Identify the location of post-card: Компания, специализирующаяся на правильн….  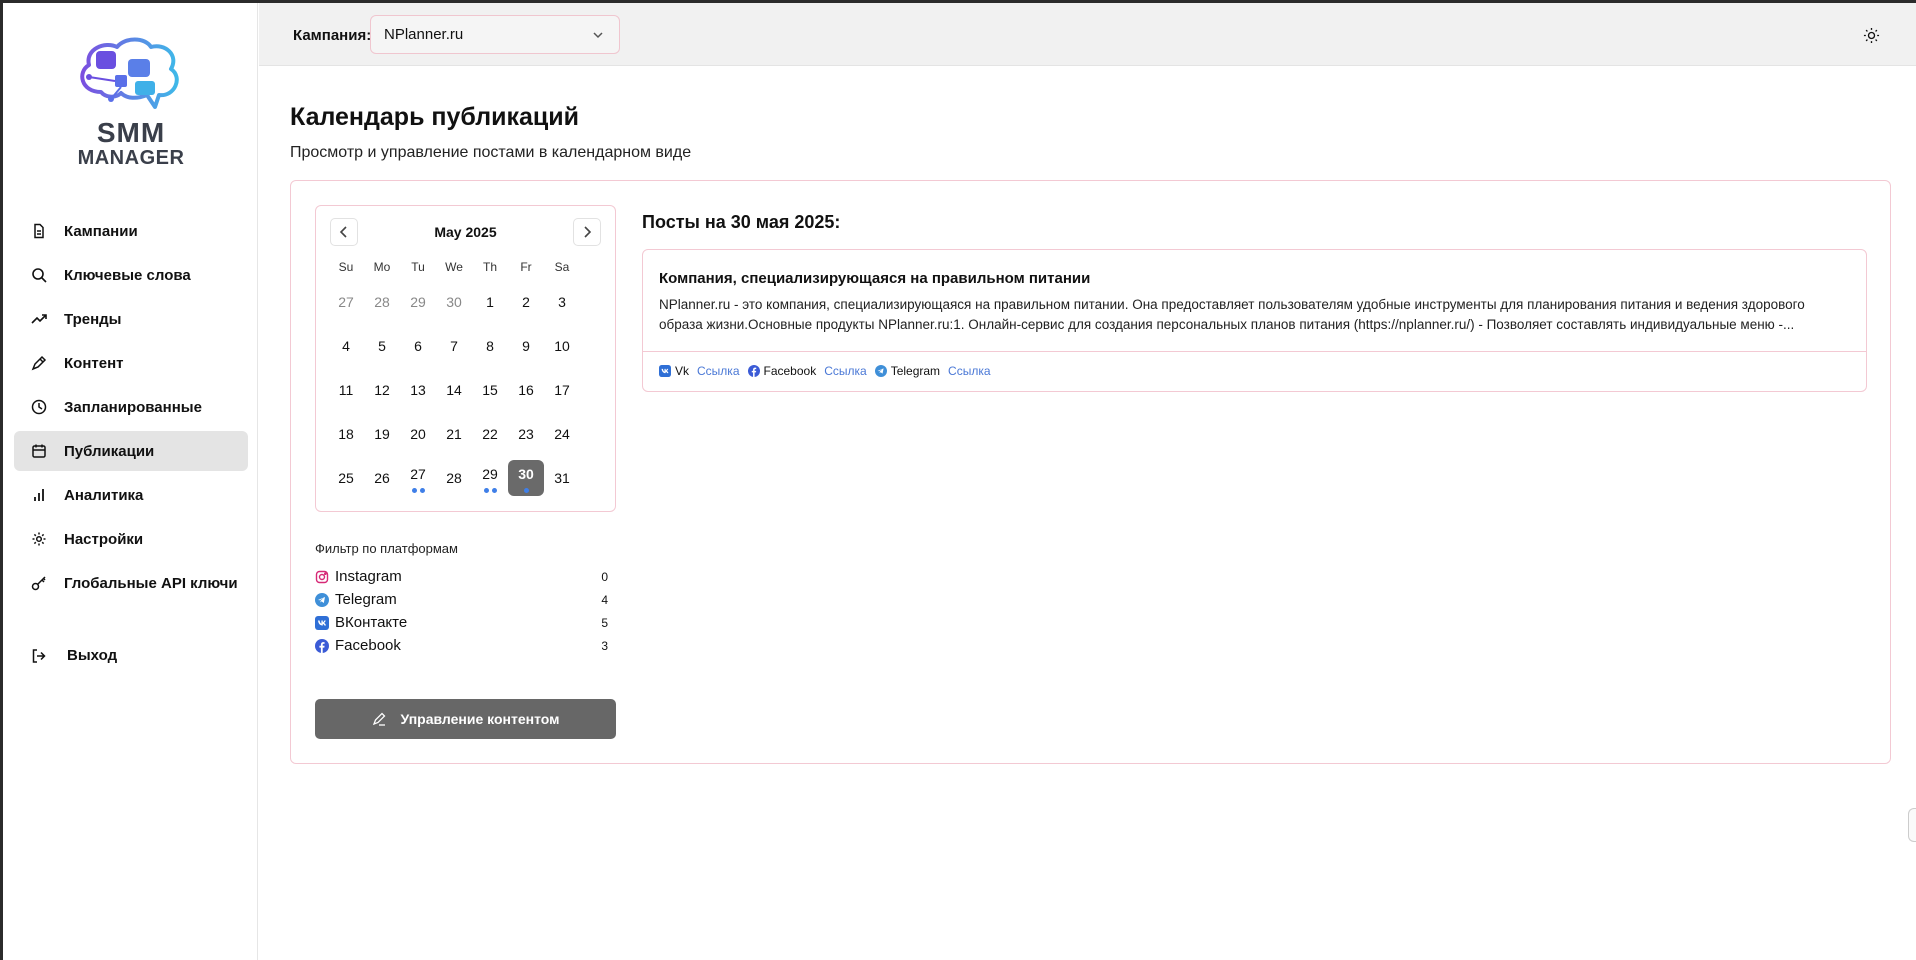
(1254, 320).